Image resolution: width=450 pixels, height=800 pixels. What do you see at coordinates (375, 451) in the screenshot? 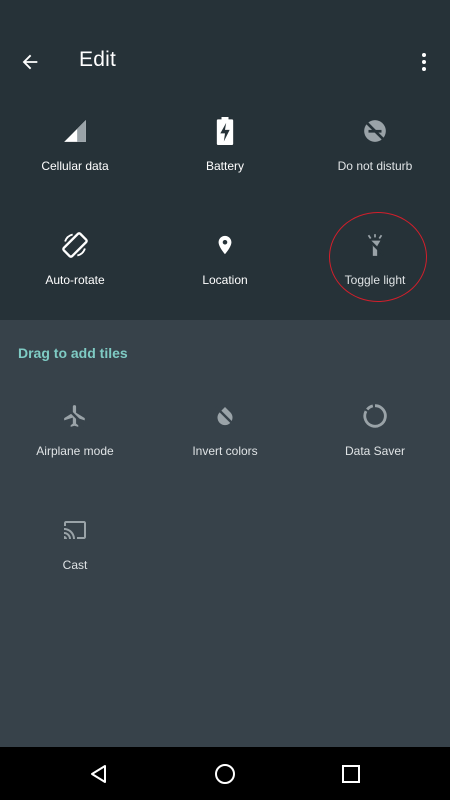
I see `tile-label: Data Saver` at bounding box center [375, 451].